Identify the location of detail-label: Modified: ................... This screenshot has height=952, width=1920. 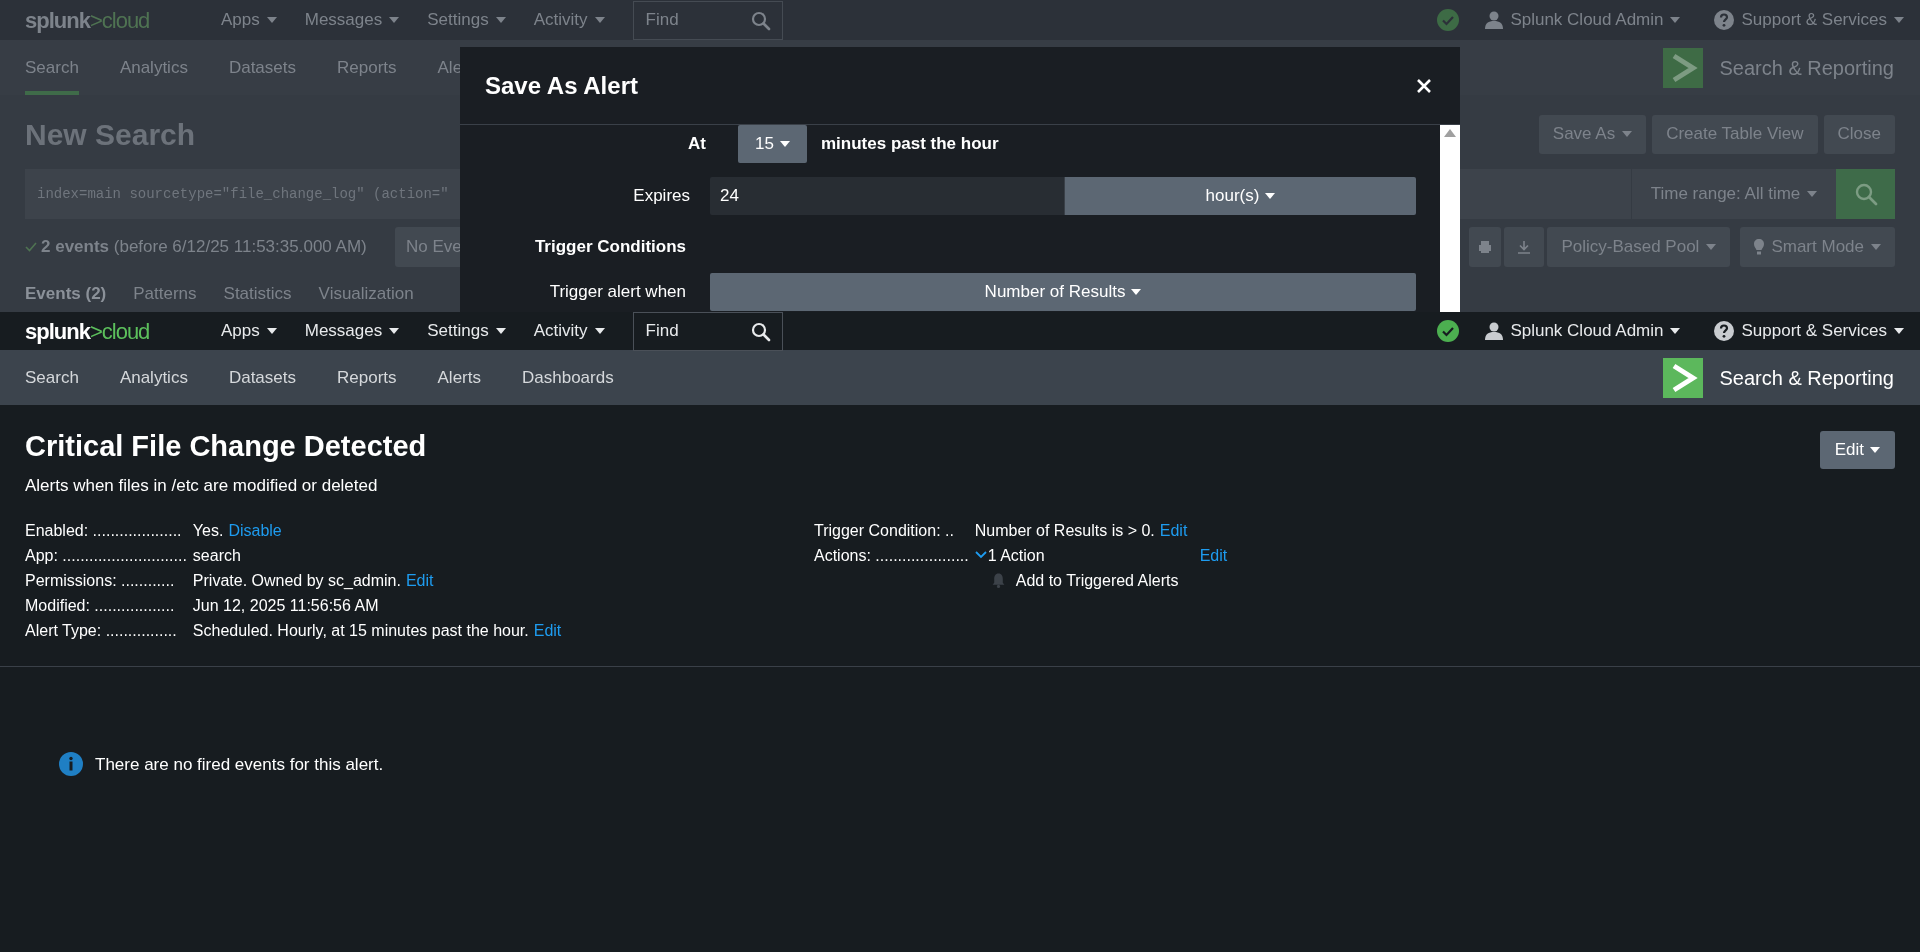
(100, 605).